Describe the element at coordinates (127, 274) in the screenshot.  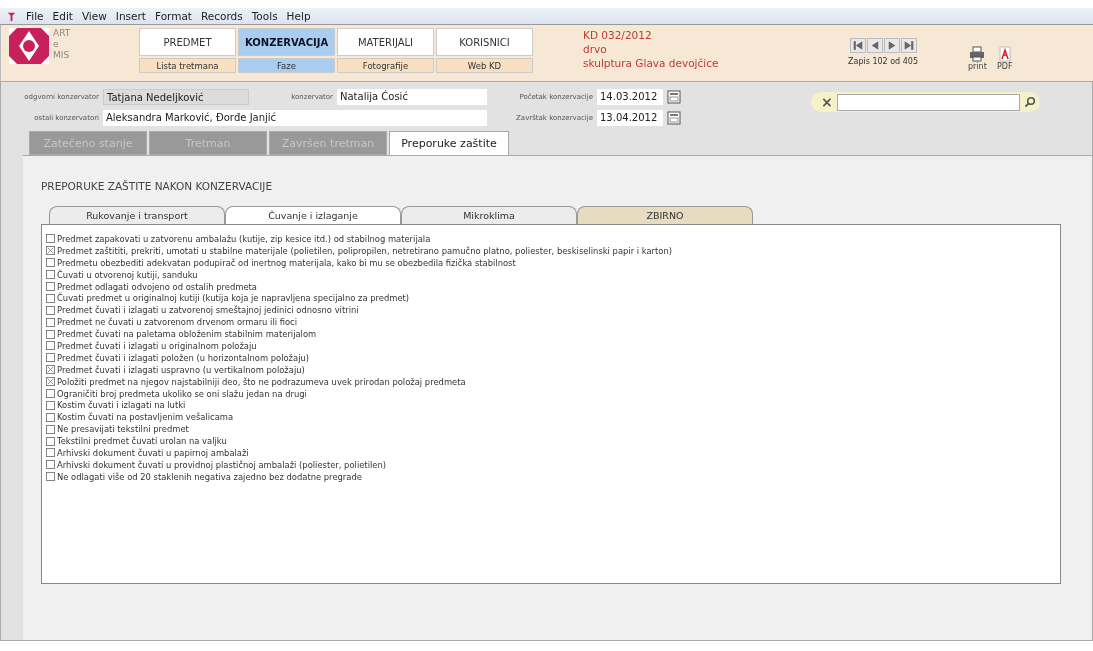
I see `checkbox-label: Čuvati u otvorenoj kutiji, sanduku` at that location.